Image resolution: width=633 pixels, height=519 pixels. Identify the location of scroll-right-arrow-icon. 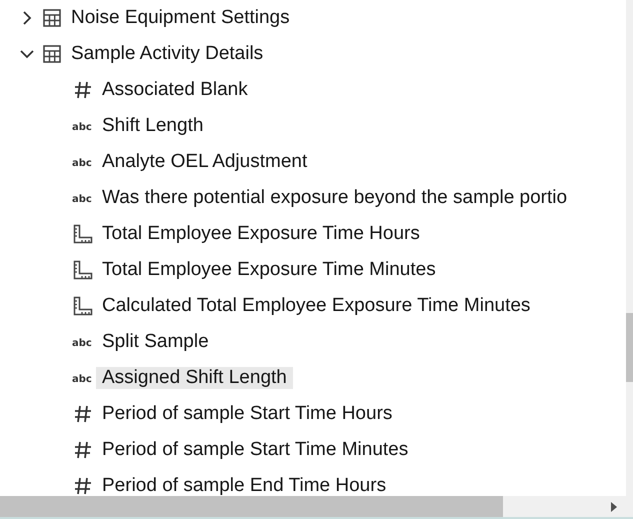
(613, 507).